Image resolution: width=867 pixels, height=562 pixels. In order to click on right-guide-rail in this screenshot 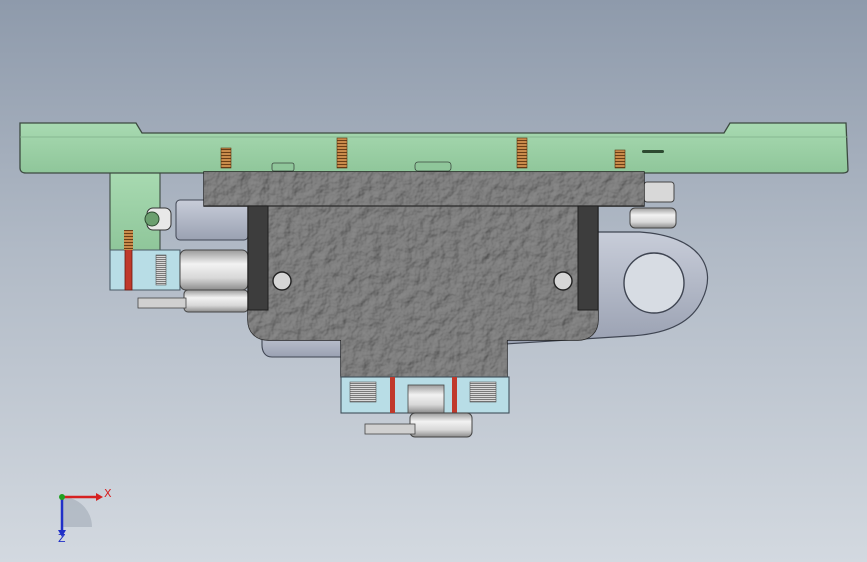, I will do `click(588, 258)`.